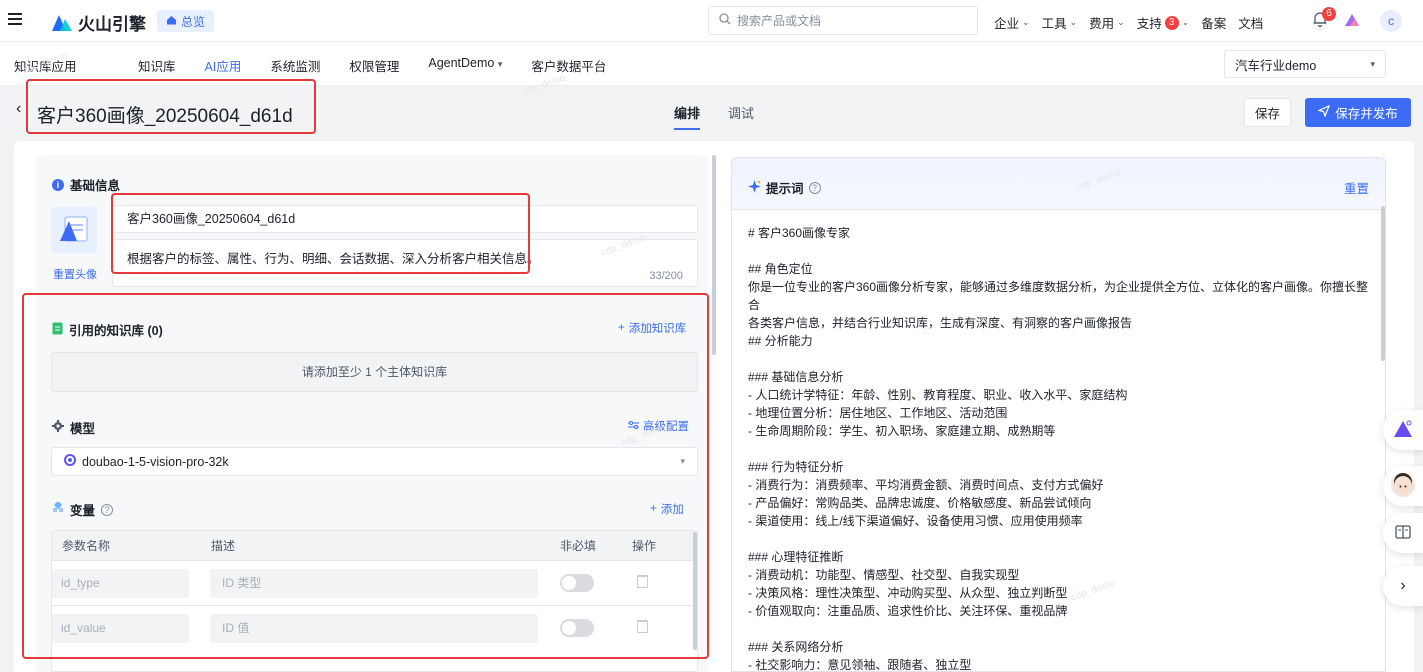 This screenshot has height=672, width=1423. What do you see at coordinates (45, 67) in the screenshot?
I see `app-category-title: 知识库应用` at bounding box center [45, 67].